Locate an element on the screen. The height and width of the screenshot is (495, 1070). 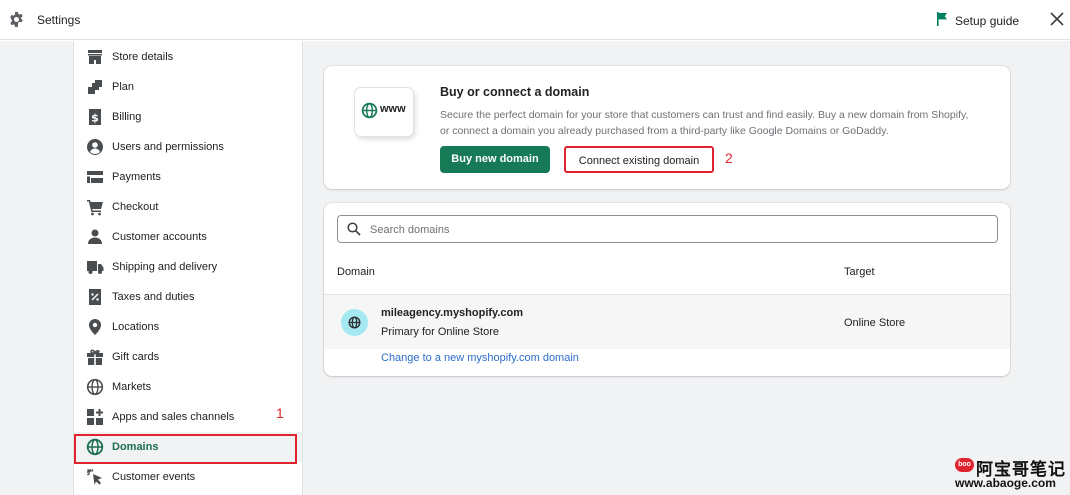
cart-icon is located at coordinates (95, 208).